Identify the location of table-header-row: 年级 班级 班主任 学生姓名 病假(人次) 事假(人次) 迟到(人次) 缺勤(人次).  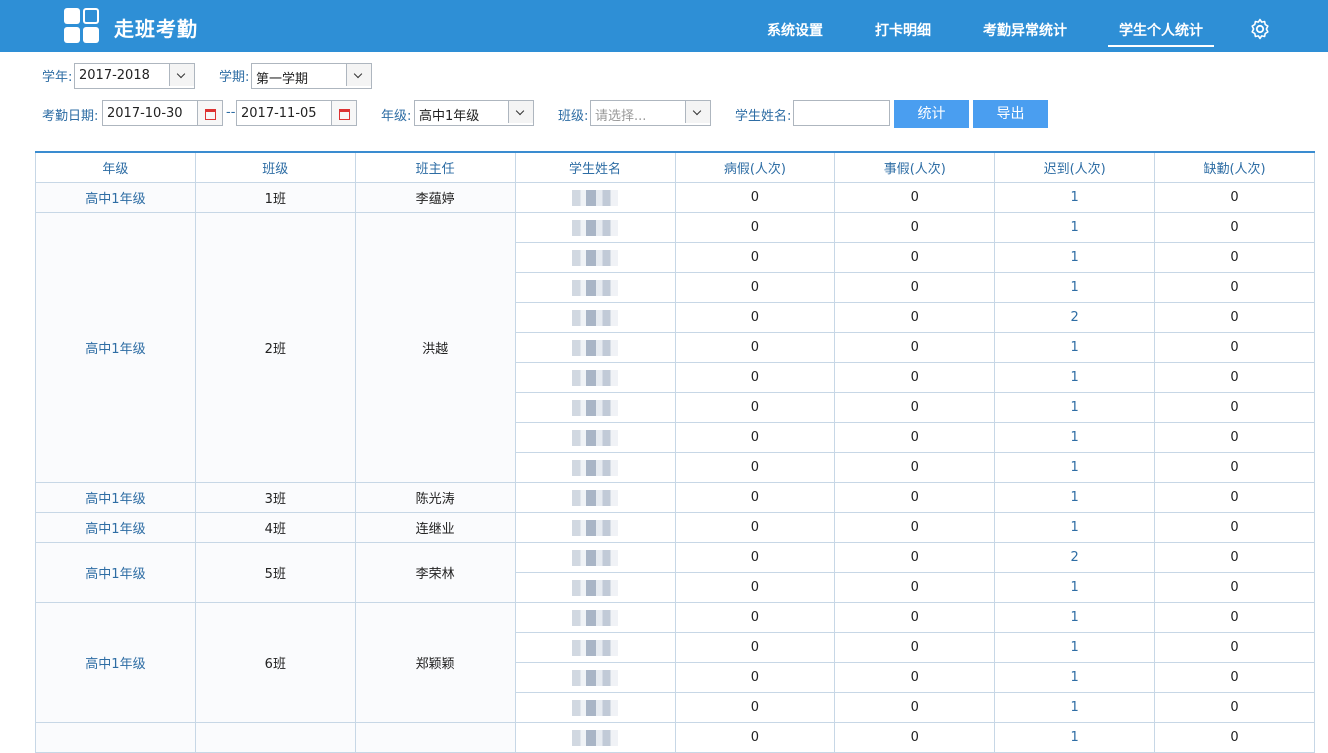
(675, 167).